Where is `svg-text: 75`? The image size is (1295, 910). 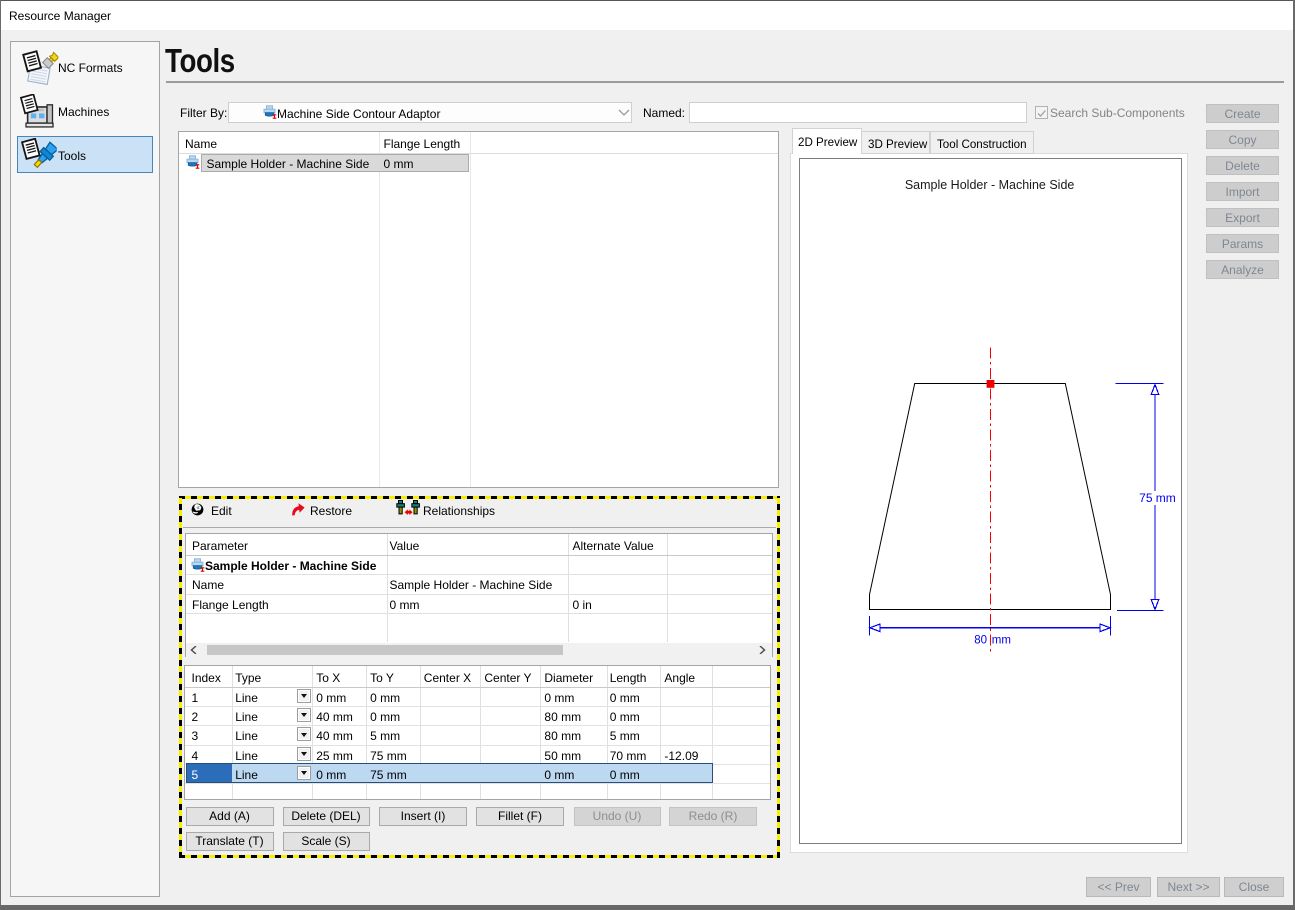 svg-text: 75 is located at coordinates (1146, 498).